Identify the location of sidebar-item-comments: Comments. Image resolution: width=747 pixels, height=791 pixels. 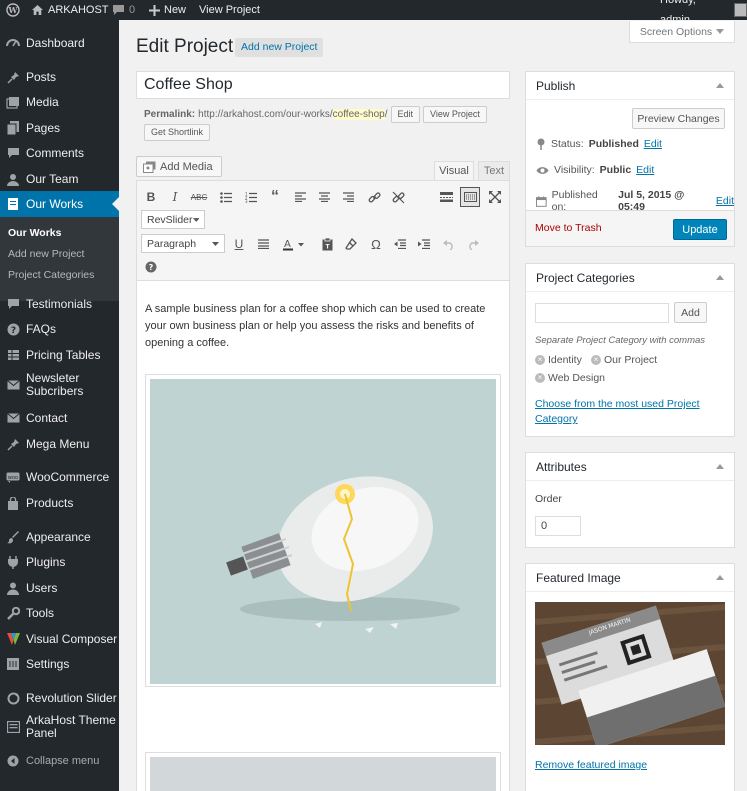
(59, 153).